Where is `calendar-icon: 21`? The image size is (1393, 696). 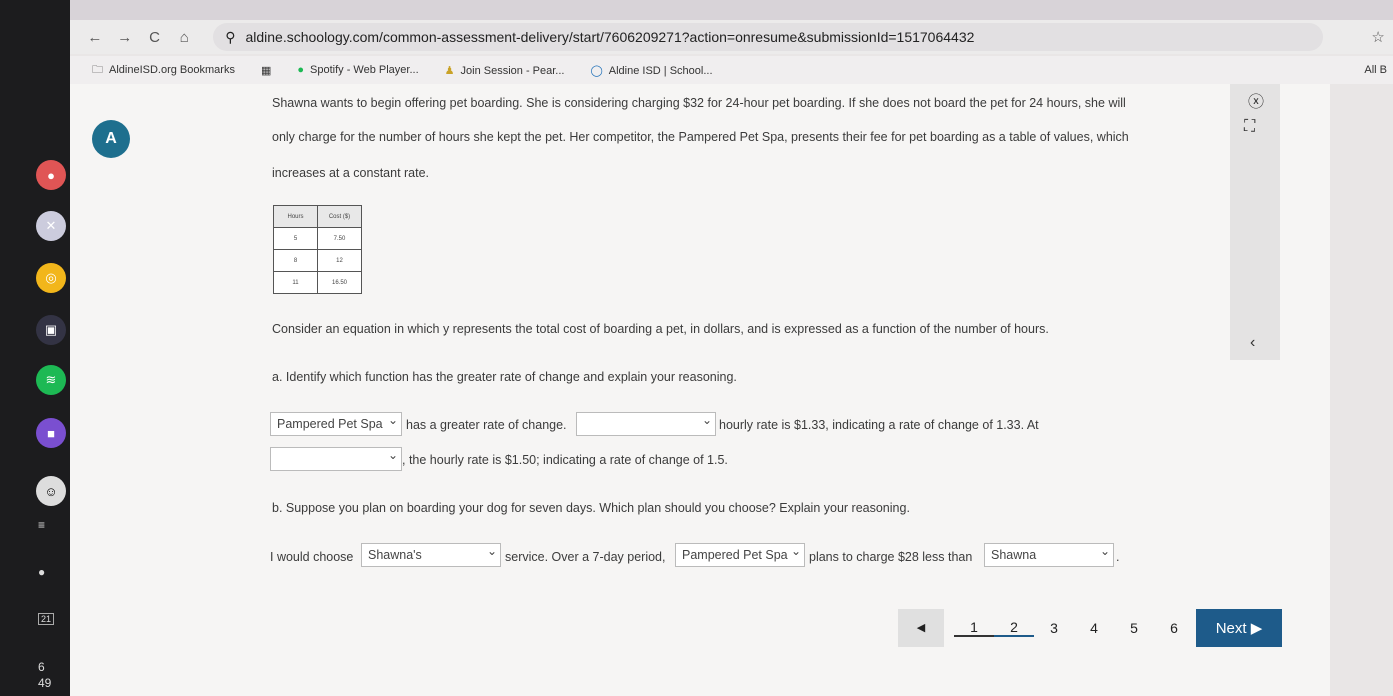
calendar-icon: 21 is located at coordinates (46, 619).